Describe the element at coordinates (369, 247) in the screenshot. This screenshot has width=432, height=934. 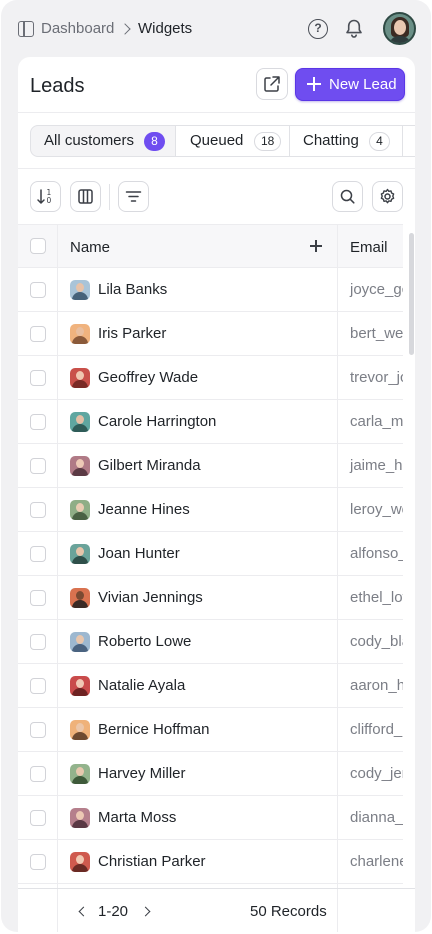
I see `column-header-email: Email` at that location.